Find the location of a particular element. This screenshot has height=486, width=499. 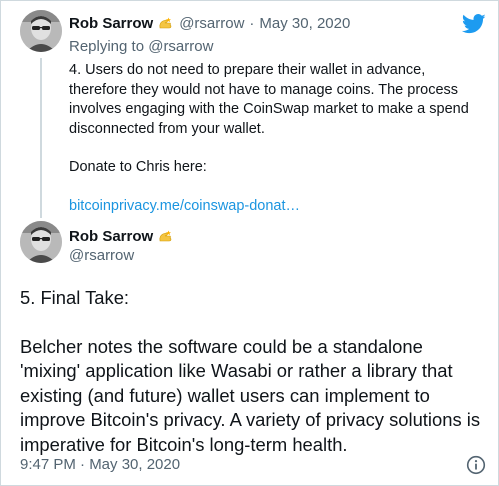

tweet-date: May 30, 2020 is located at coordinates (304, 24).